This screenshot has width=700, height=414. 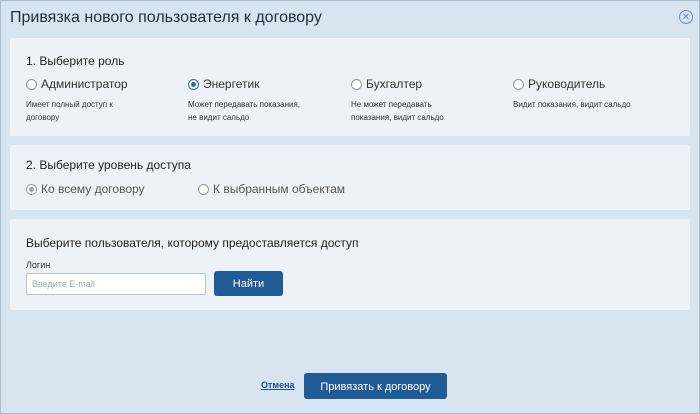 I want to click on role-option-label: Бухгалтер, so click(x=394, y=84).